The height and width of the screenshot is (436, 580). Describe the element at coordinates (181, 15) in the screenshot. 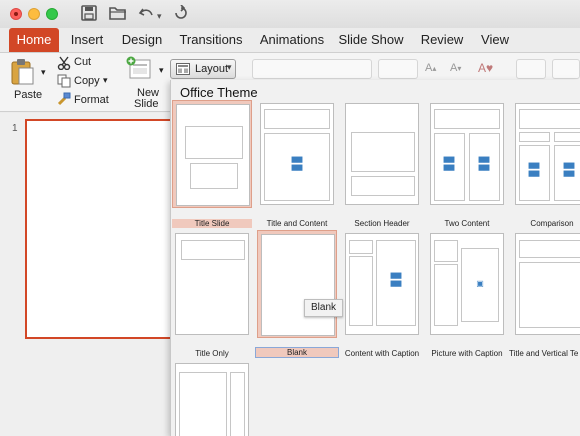

I see `redo-icon` at that location.